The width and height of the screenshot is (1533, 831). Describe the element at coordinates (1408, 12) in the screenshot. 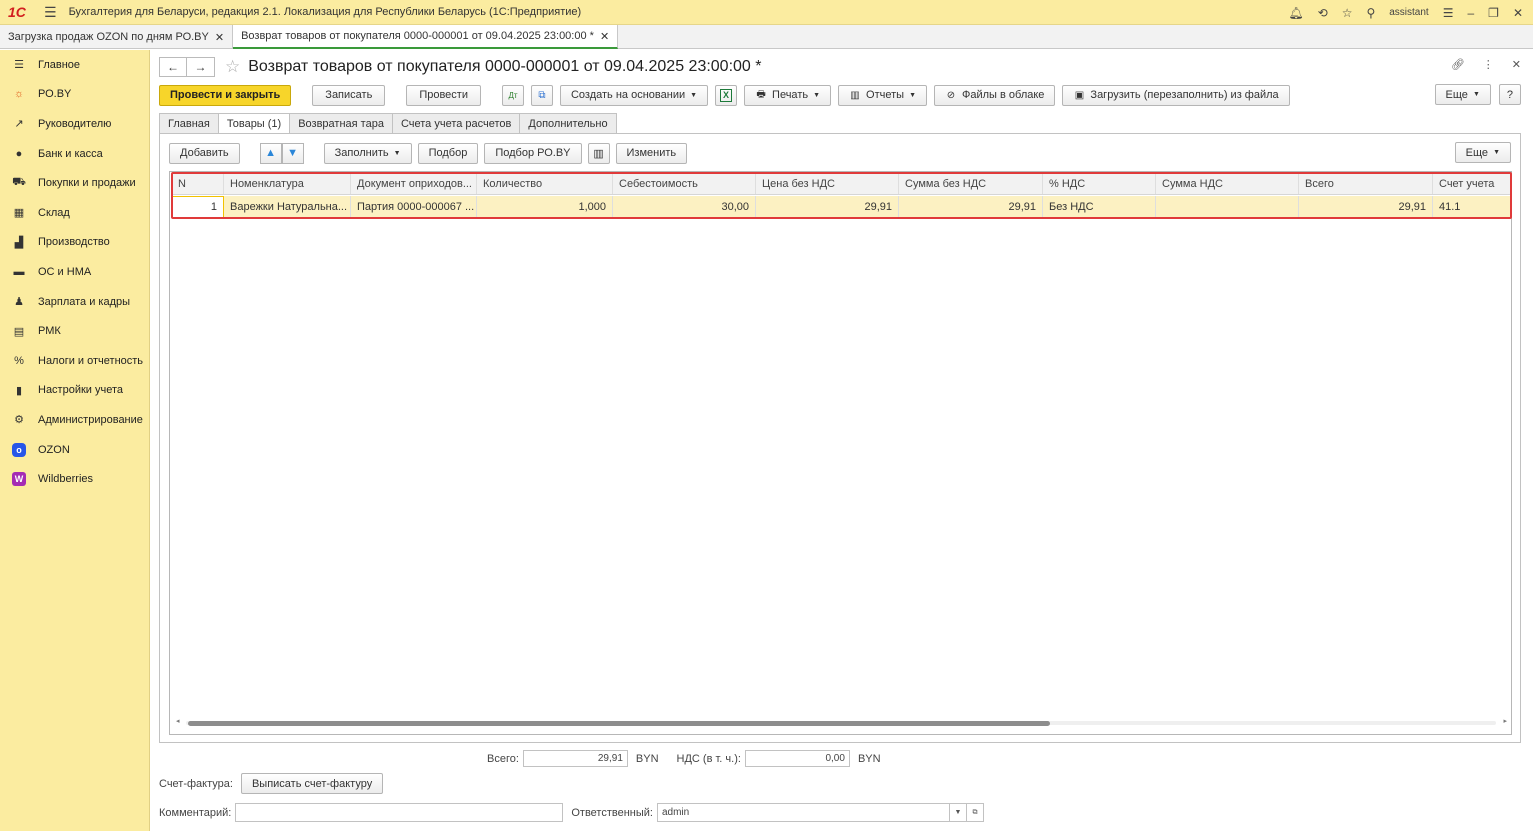

I see `user-name: assistant` at that location.